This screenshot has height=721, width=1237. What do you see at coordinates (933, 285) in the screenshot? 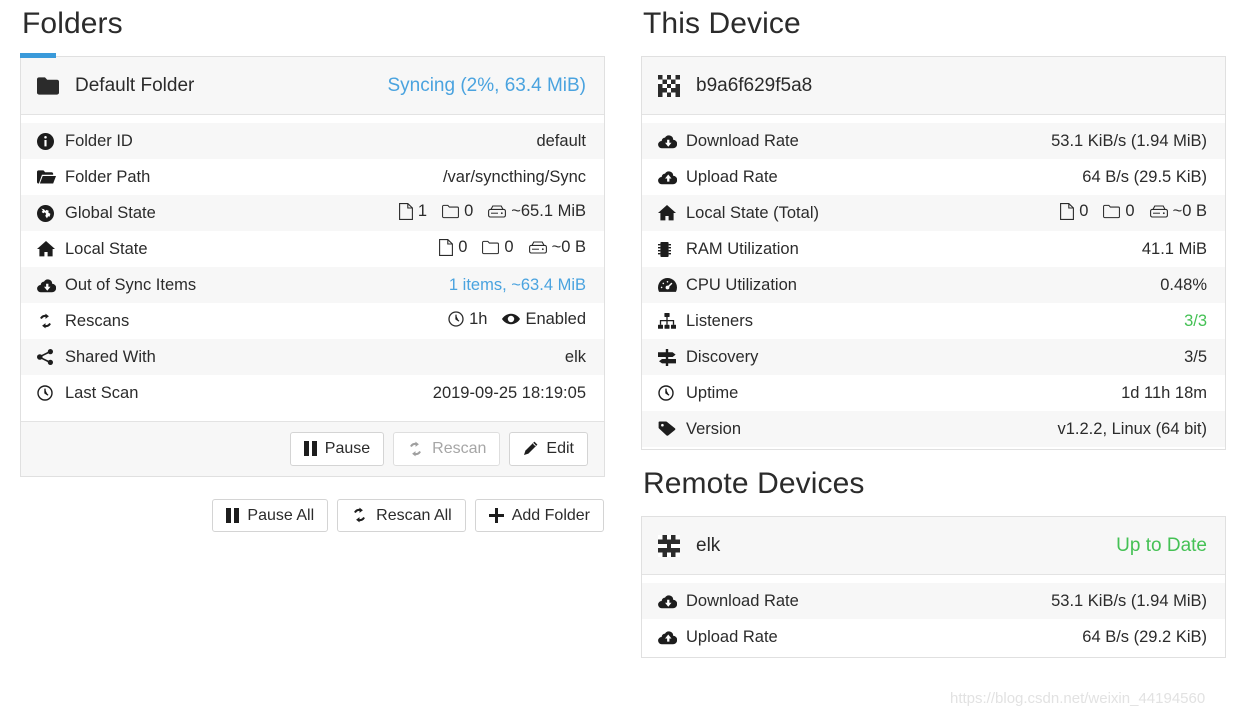
I see `table-row: CPU Utilization 0.48%` at bounding box center [933, 285].